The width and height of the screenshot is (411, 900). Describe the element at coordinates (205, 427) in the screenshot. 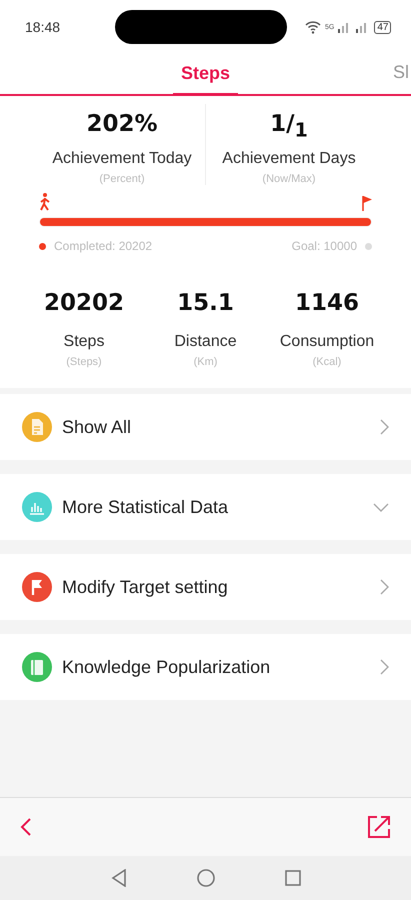

I see `menu-item: Show All` at that location.